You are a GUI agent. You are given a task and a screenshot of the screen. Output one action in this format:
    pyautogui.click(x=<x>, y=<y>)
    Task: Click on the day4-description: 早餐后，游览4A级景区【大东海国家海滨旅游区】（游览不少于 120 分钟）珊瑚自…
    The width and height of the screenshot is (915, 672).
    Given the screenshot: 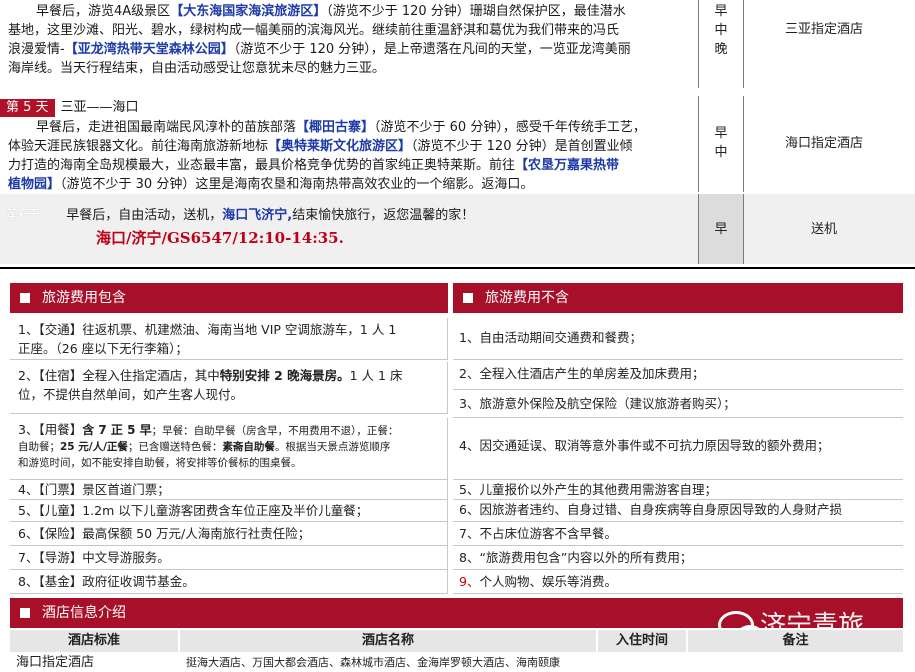 What is the action you would take?
    pyautogui.click(x=349, y=40)
    